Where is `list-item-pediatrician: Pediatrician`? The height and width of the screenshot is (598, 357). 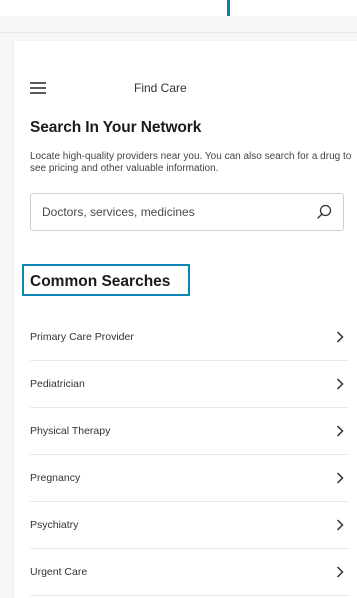 list-item-pediatrician: Pediatrician is located at coordinates (189, 384).